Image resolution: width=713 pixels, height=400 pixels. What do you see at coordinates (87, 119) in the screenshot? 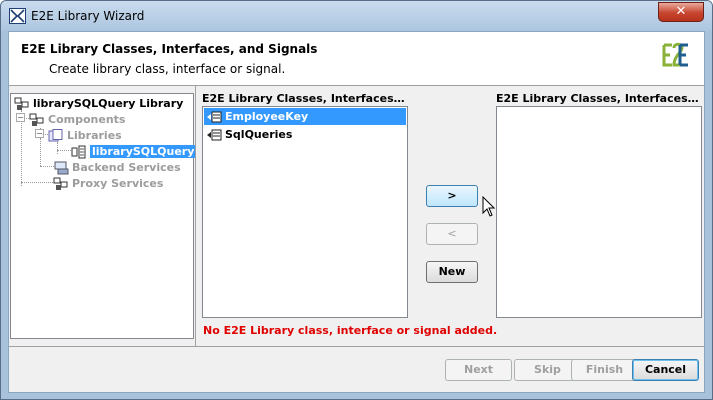
I see `tree-item-label: Components` at bounding box center [87, 119].